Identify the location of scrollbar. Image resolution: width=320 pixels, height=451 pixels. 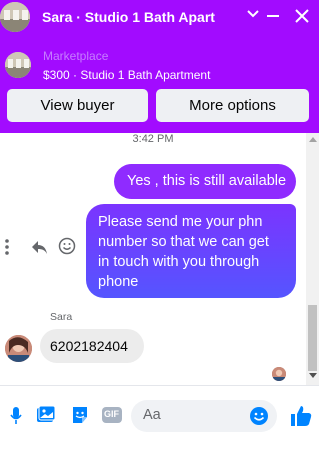
(312, 259).